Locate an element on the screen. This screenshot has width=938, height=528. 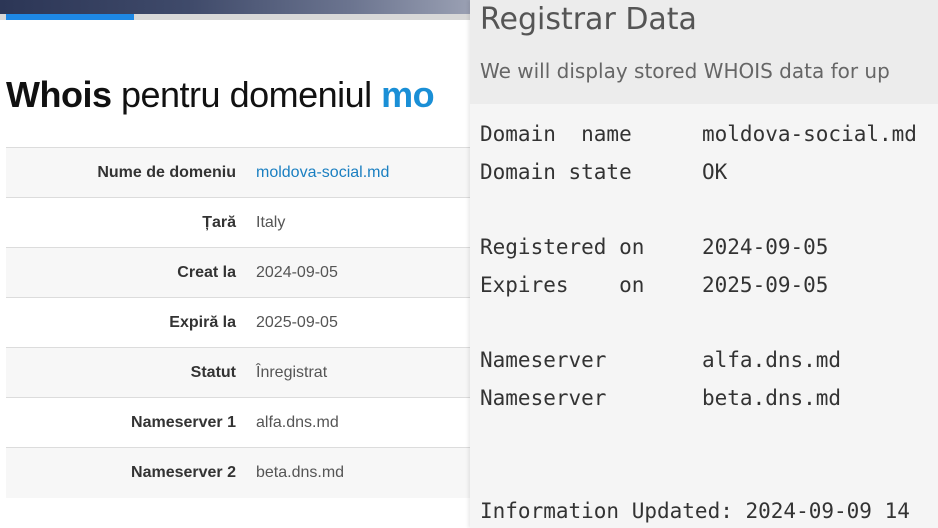
row-value: Italy is located at coordinates (271, 222).